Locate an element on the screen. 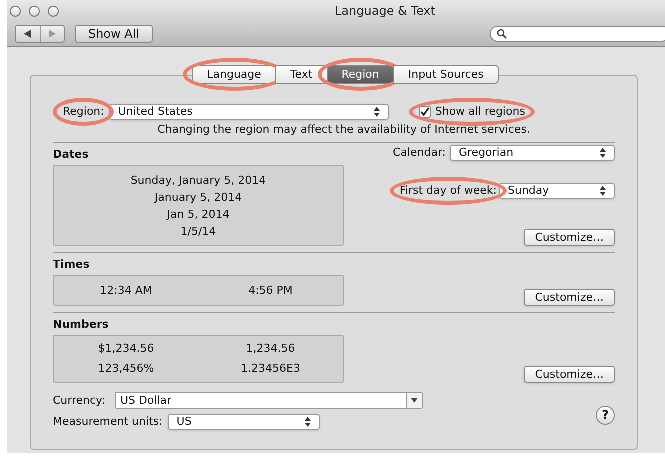  checkbox-label: Show all regions is located at coordinates (480, 112).